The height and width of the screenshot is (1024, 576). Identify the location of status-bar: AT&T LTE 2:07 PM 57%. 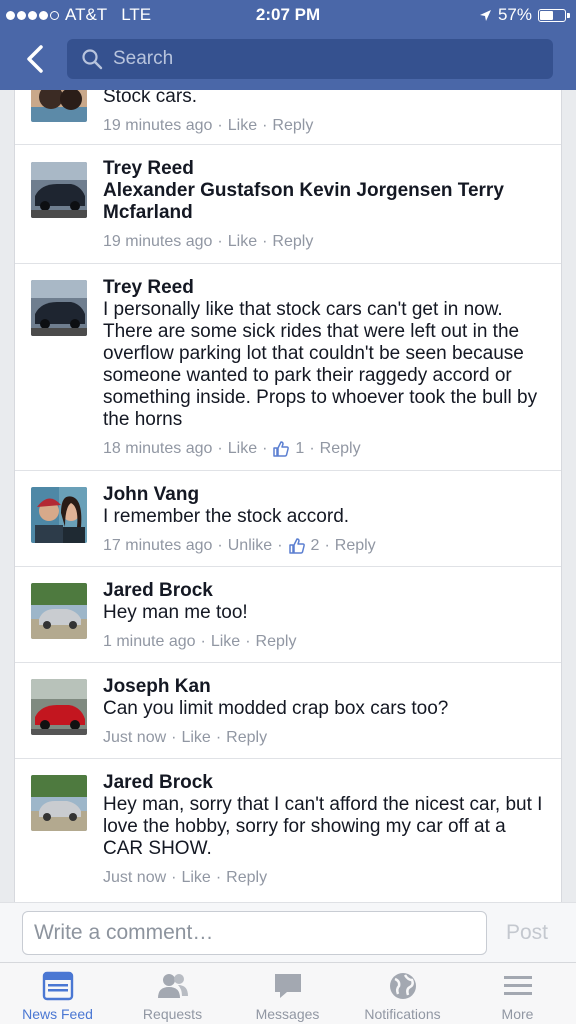
(288, 15).